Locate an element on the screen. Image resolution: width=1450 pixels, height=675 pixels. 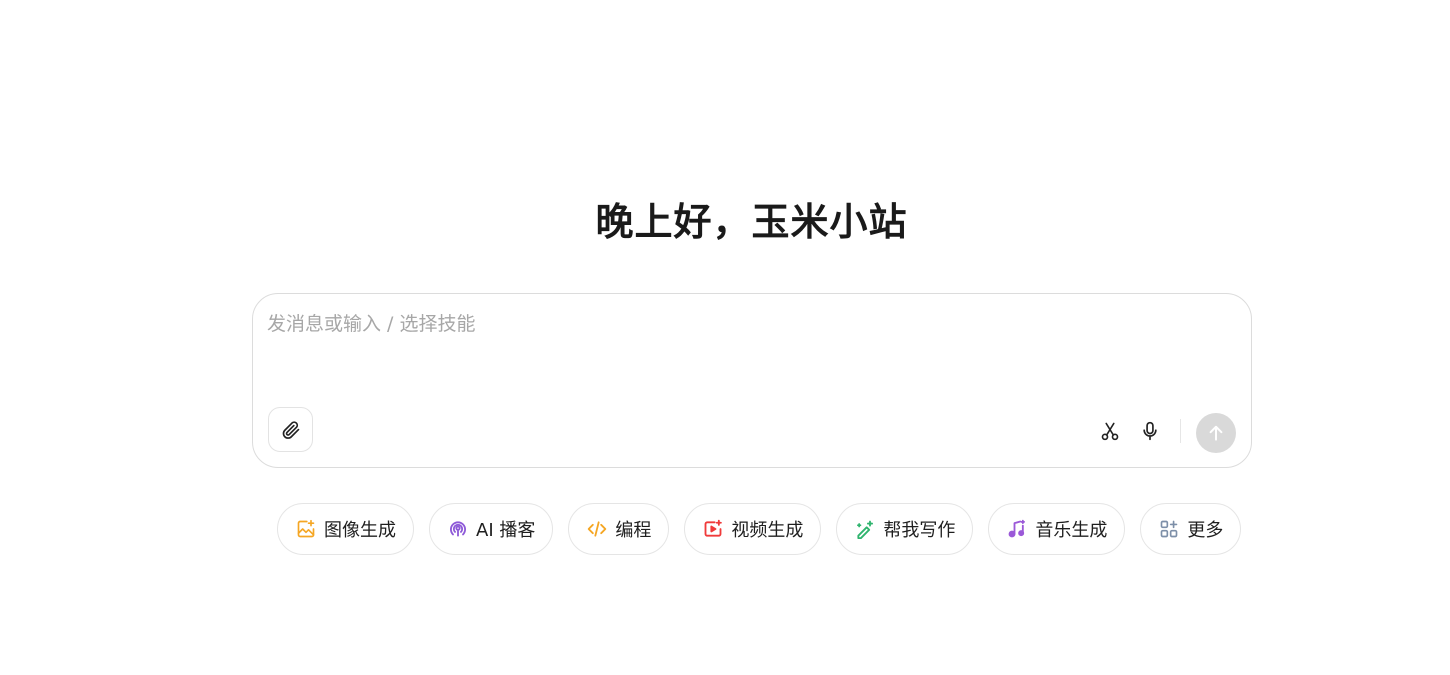
skill-label: AI 播客 is located at coordinates (506, 530).